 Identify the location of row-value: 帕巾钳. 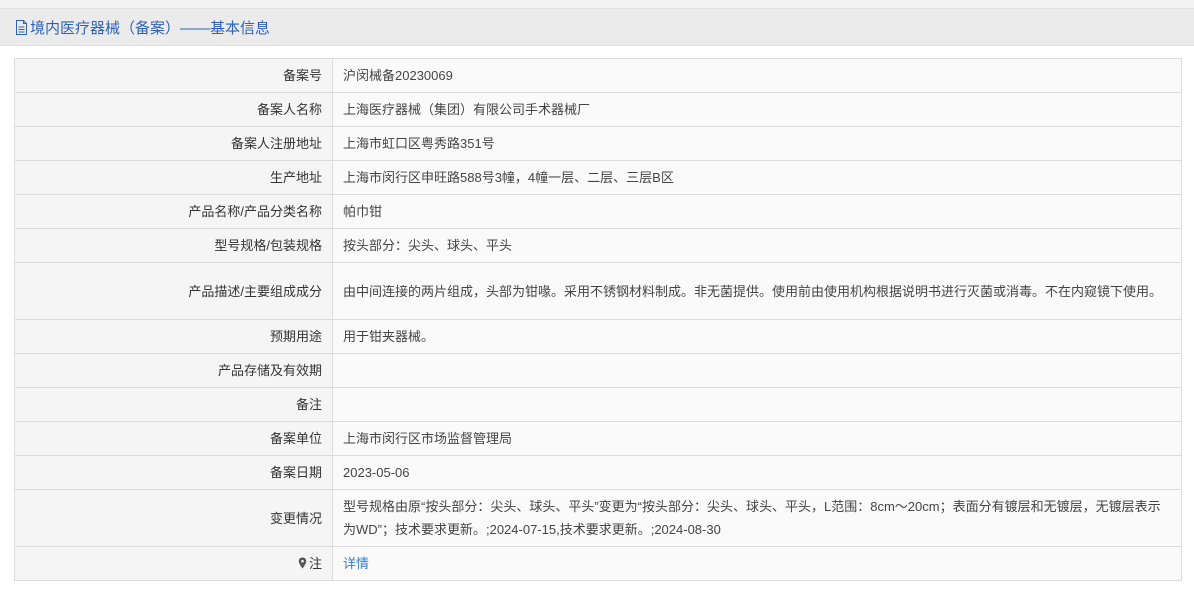
(757, 211).